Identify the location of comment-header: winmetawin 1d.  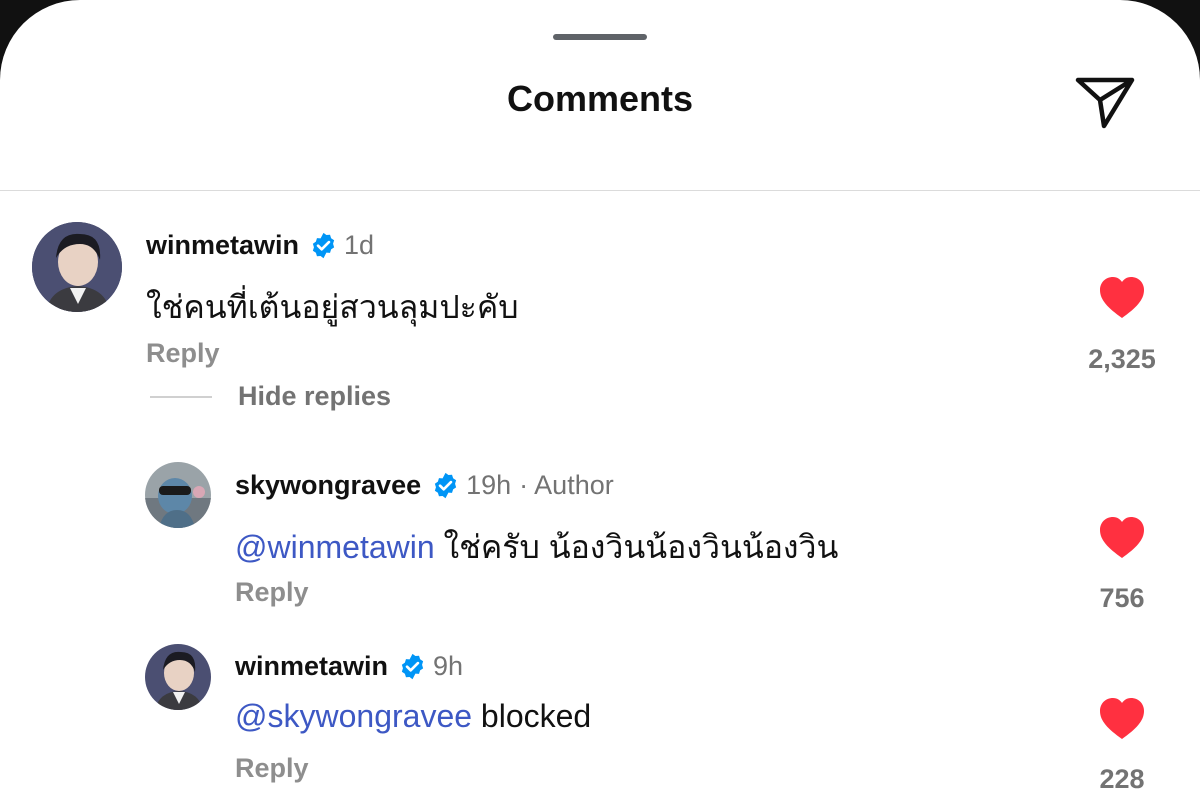
(260, 245).